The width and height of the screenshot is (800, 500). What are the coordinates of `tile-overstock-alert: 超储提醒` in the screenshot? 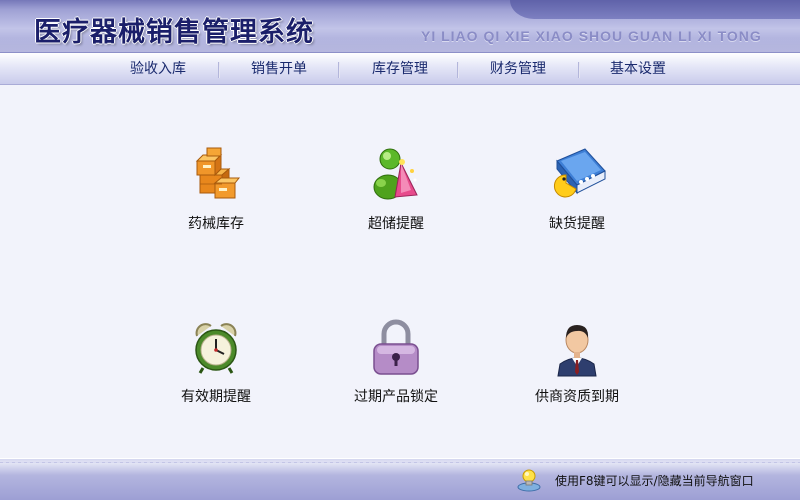 It's located at (396, 190).